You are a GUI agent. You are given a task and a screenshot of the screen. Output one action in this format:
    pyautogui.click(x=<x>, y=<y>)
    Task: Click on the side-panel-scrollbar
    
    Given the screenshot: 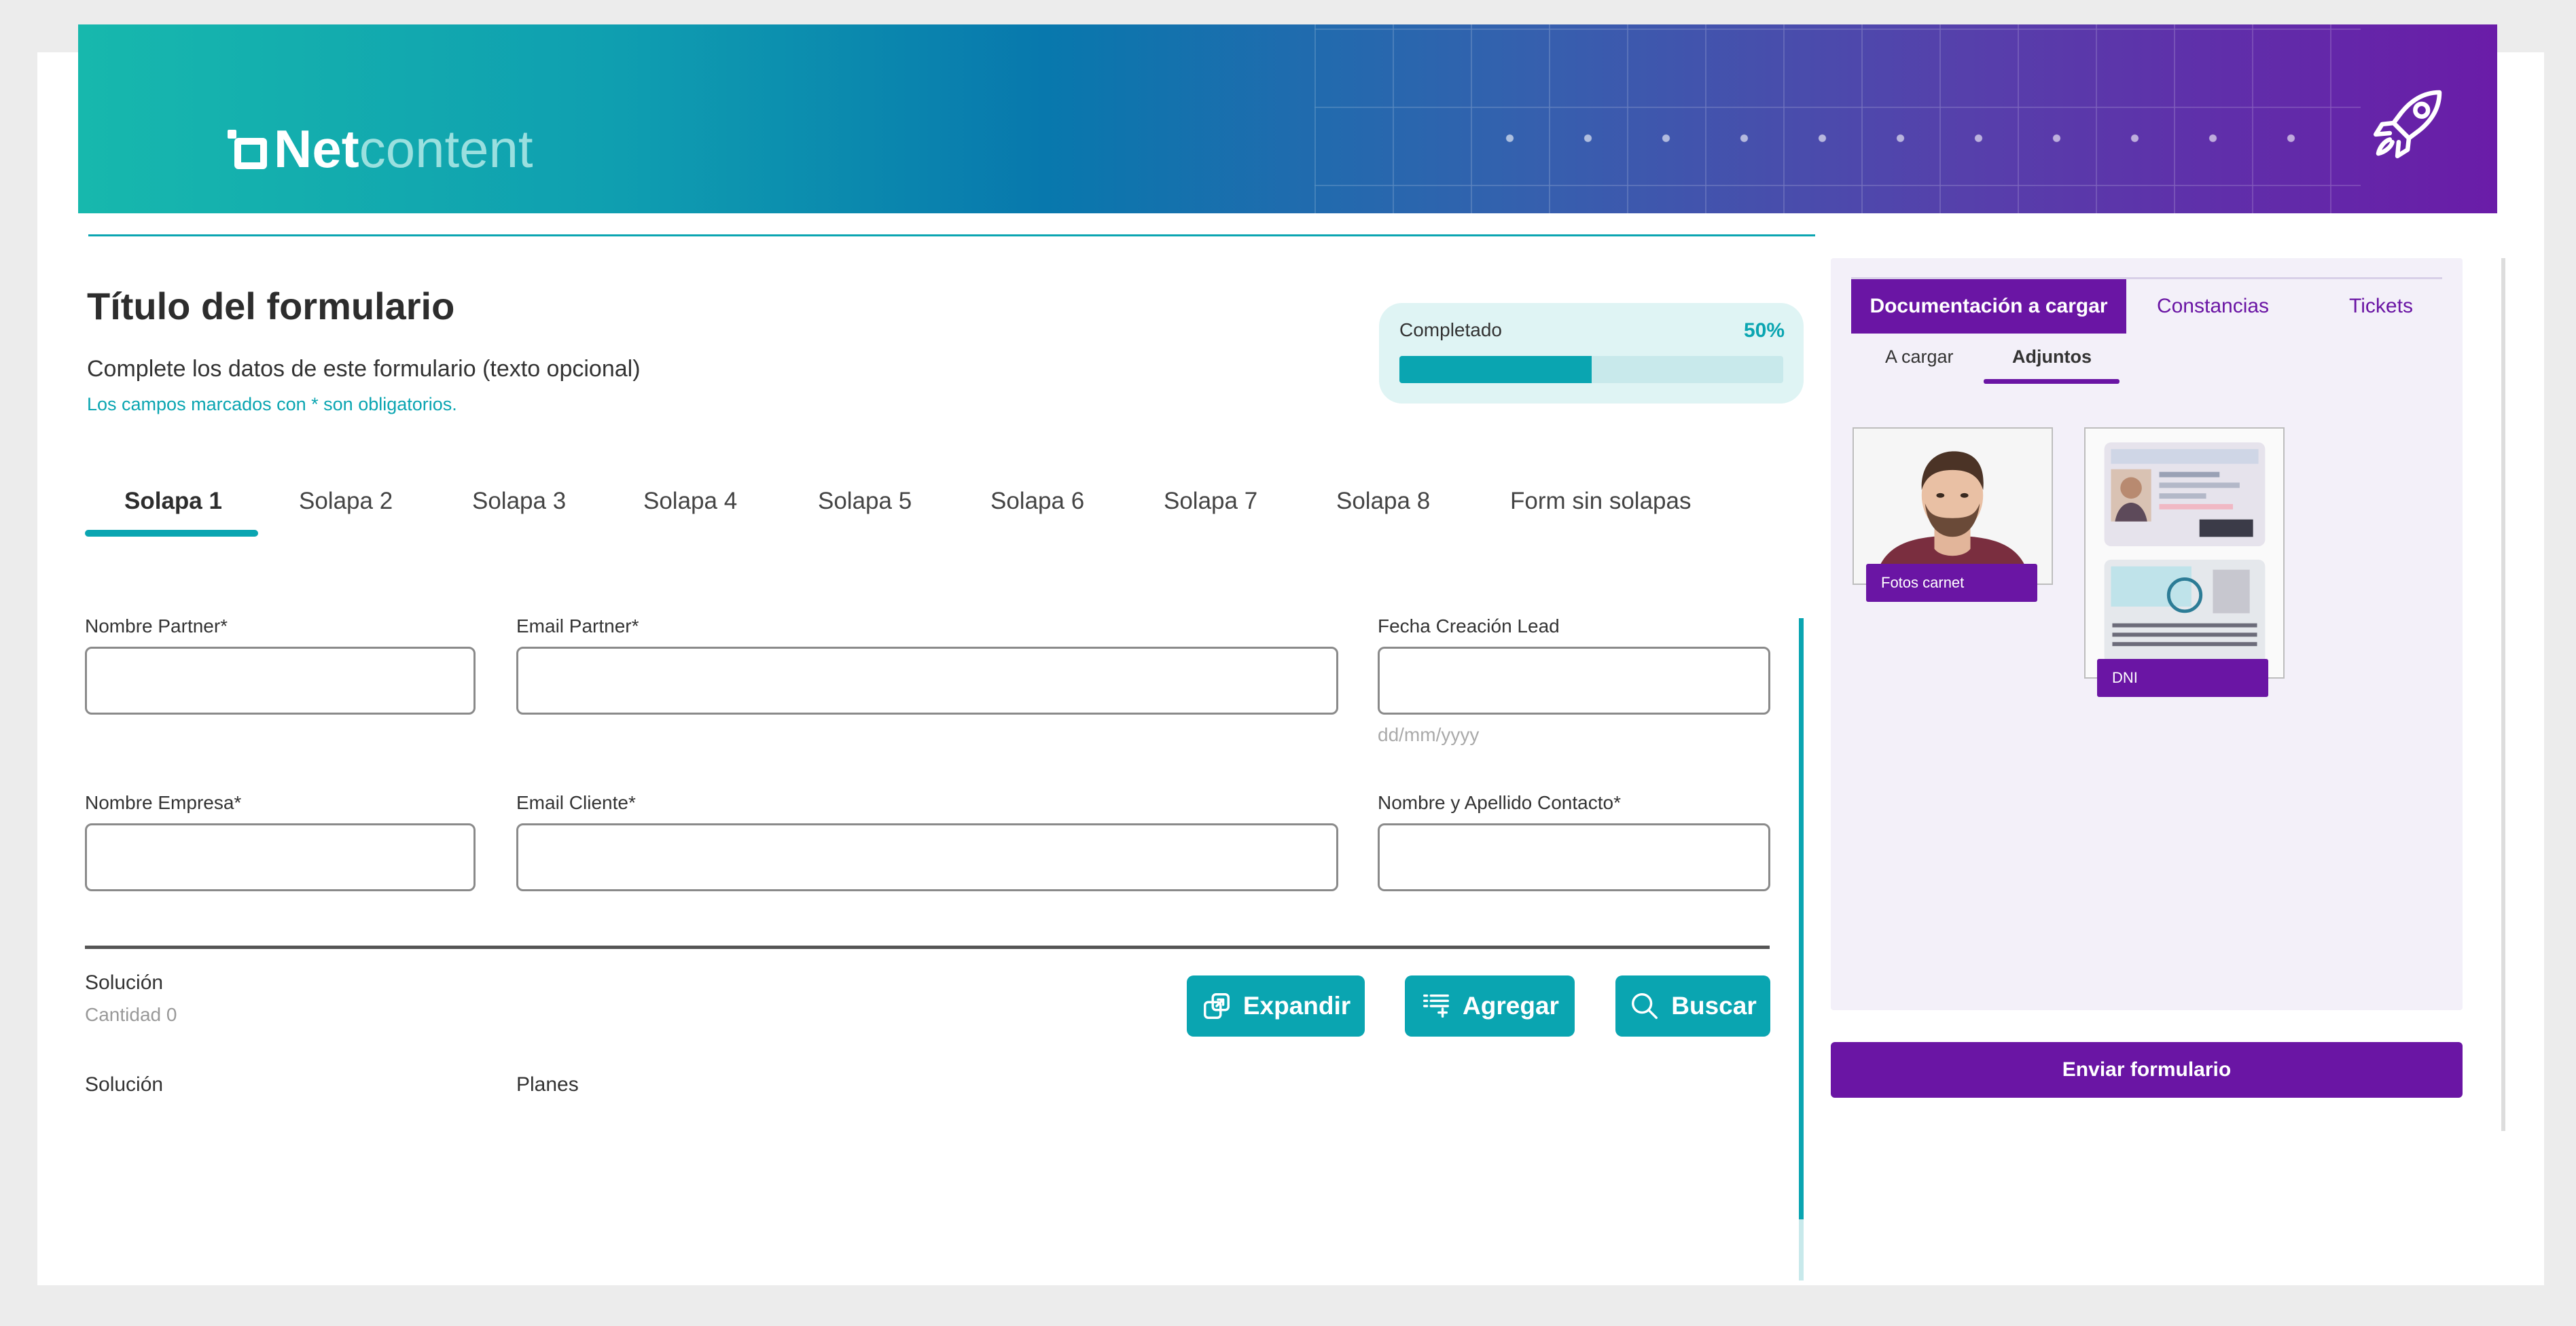 What is the action you would take?
    pyautogui.click(x=2503, y=694)
    